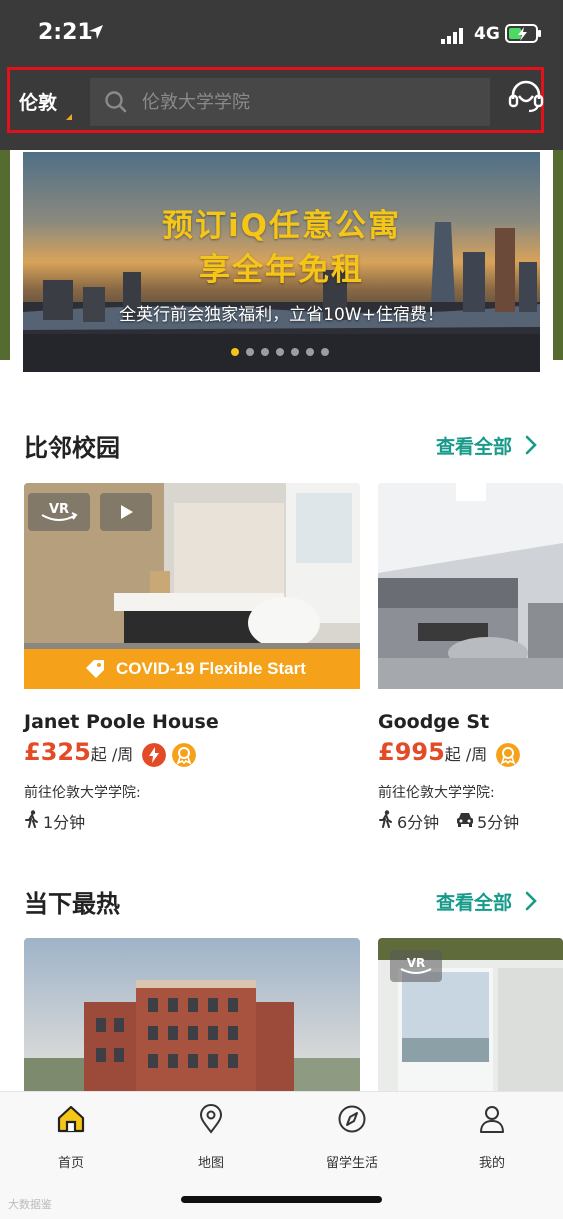  Describe the element at coordinates (418, 822) in the screenshot. I see `walk-time: 6分钟` at that location.